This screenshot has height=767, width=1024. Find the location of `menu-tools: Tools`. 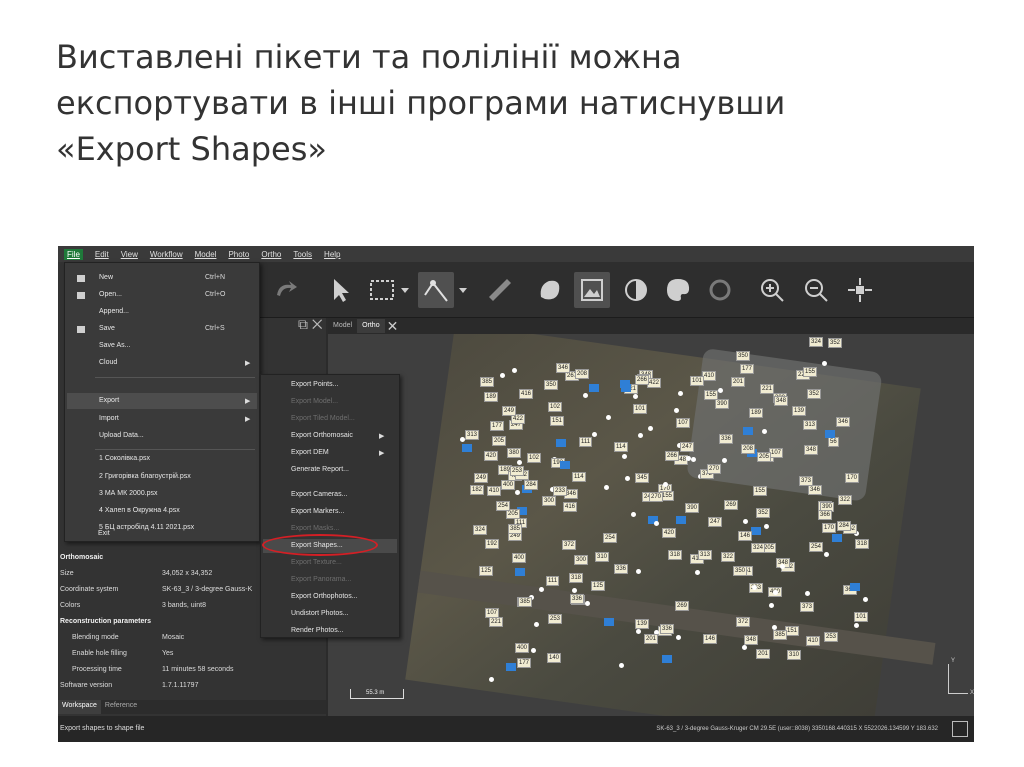

menu-tools: Tools is located at coordinates (302, 254).